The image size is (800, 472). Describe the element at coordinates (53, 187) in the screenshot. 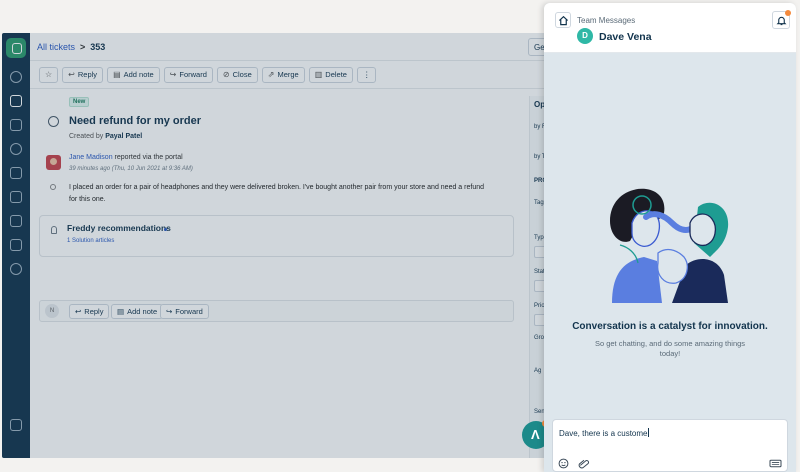

I see `portal-icon` at that location.